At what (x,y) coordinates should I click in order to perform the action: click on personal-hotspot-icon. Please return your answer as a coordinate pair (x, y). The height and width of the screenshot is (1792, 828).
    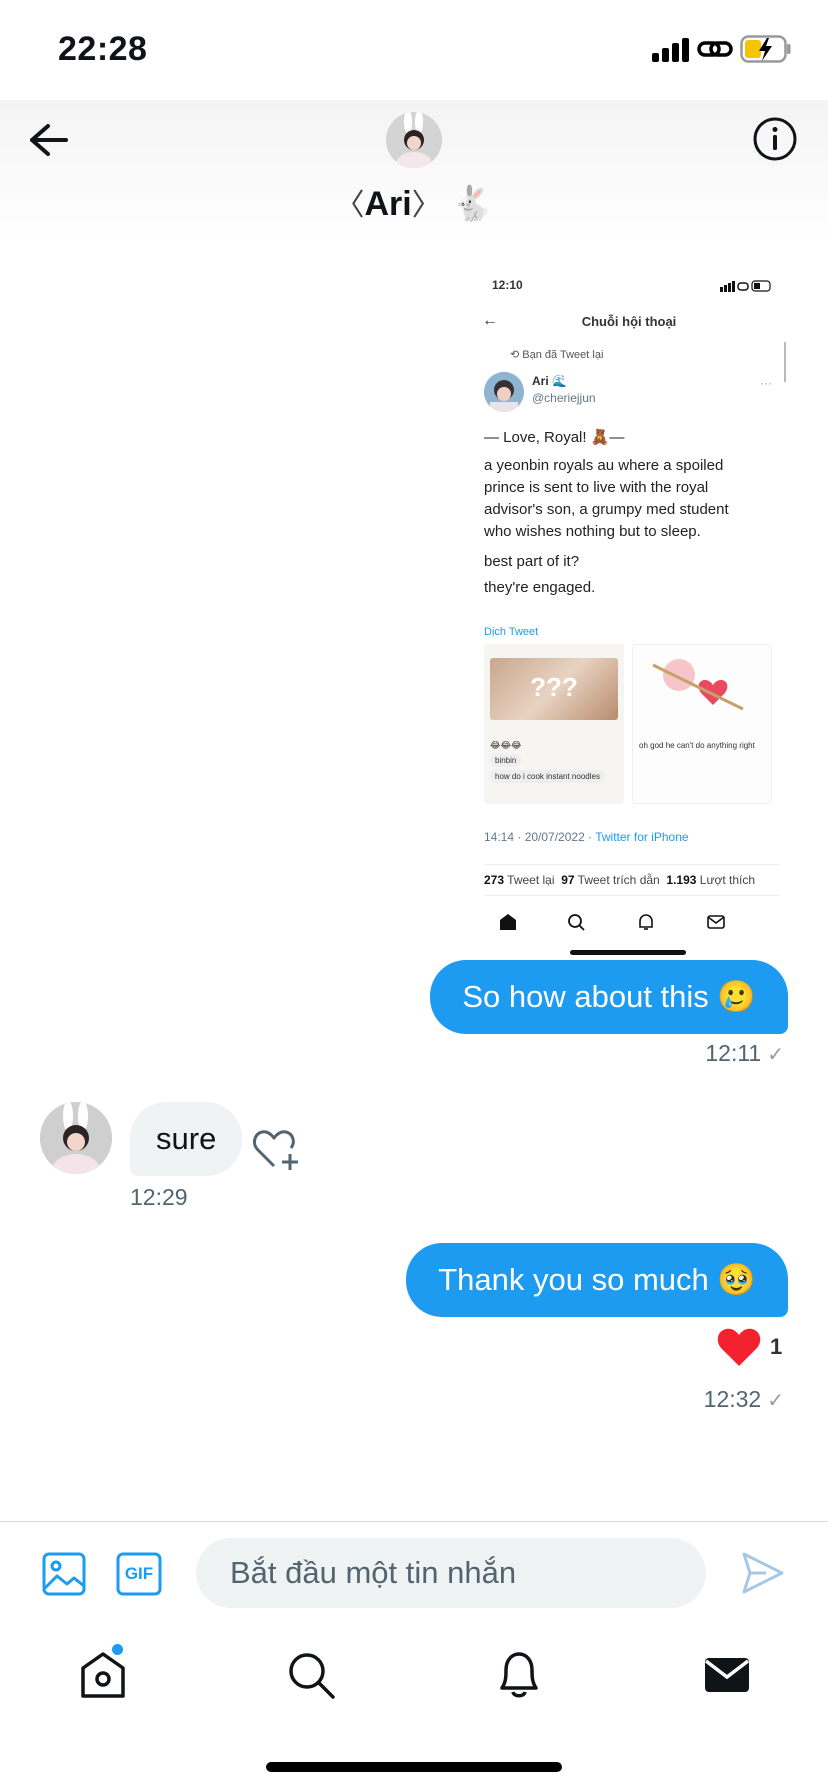
    Looking at the image, I should click on (715, 49).